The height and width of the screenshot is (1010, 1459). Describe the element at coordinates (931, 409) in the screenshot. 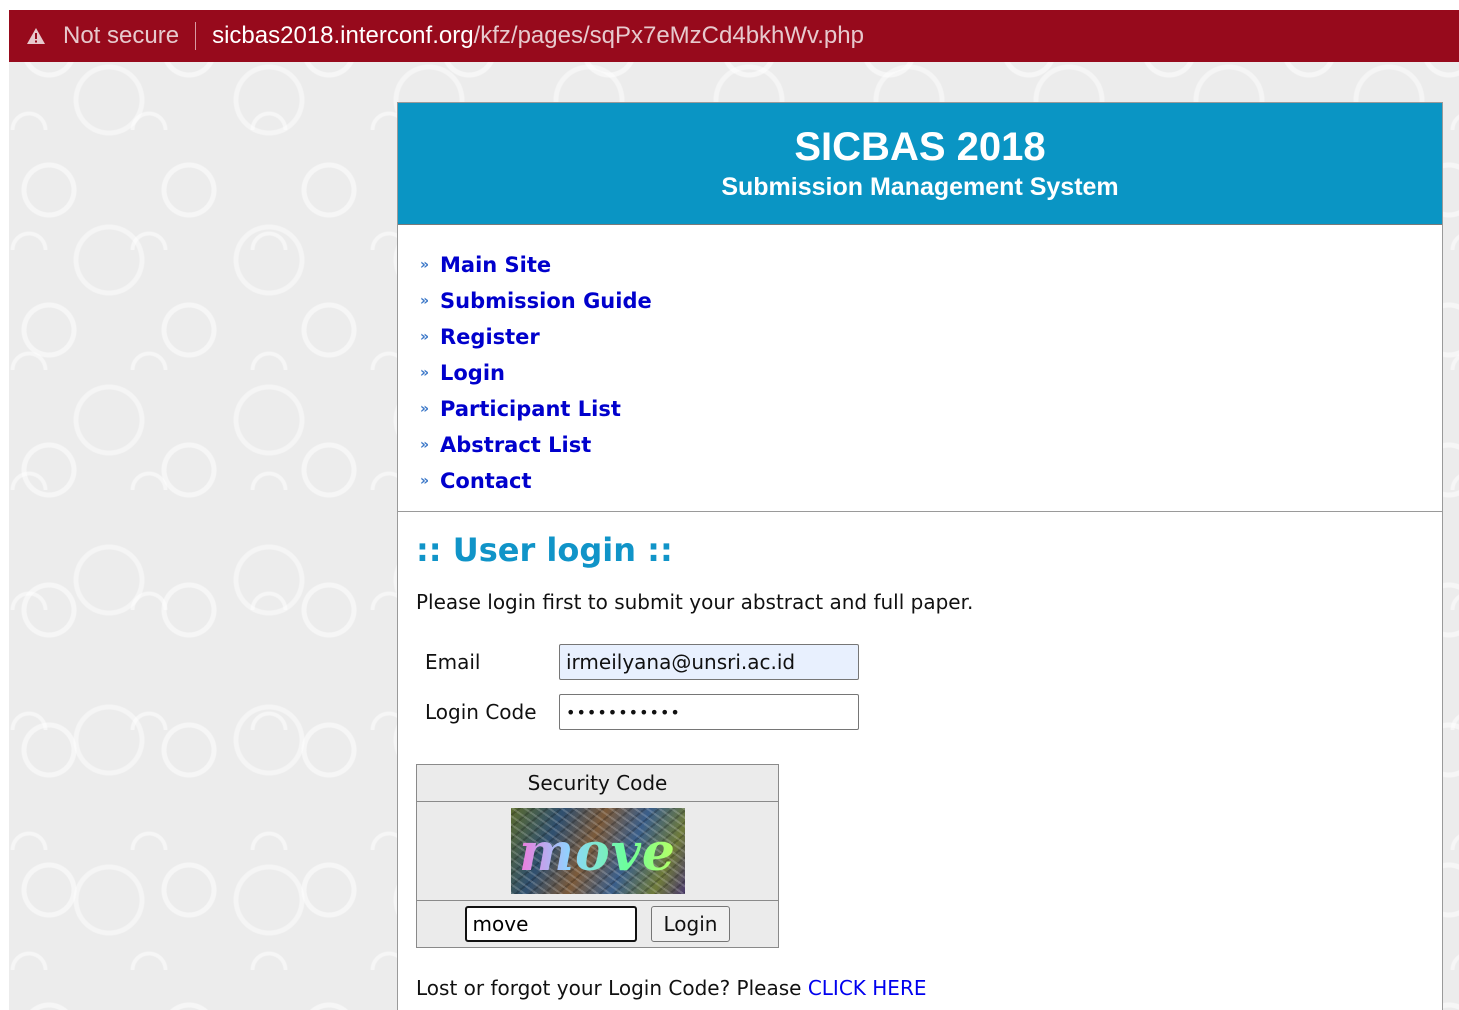

I see `nav-item-participant-list: » Participant List` at that location.